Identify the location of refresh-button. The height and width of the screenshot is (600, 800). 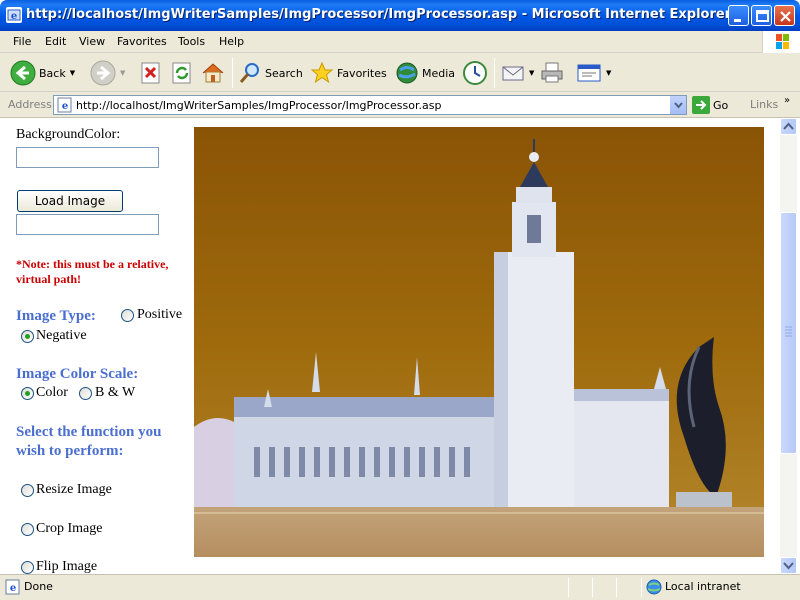
(182, 73).